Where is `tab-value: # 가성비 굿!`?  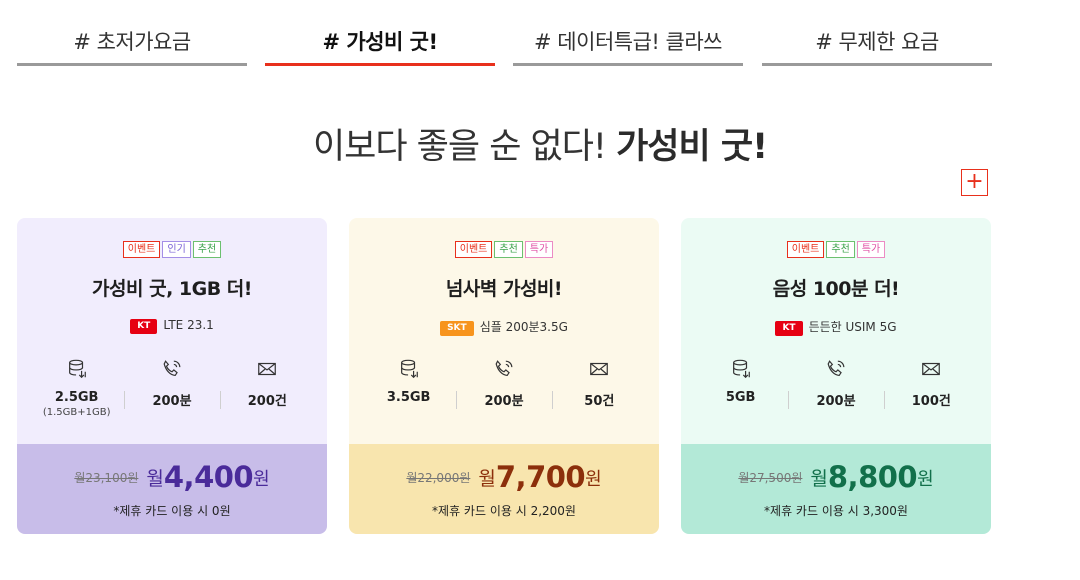
tab-value: # 가성비 굿! is located at coordinates (380, 33).